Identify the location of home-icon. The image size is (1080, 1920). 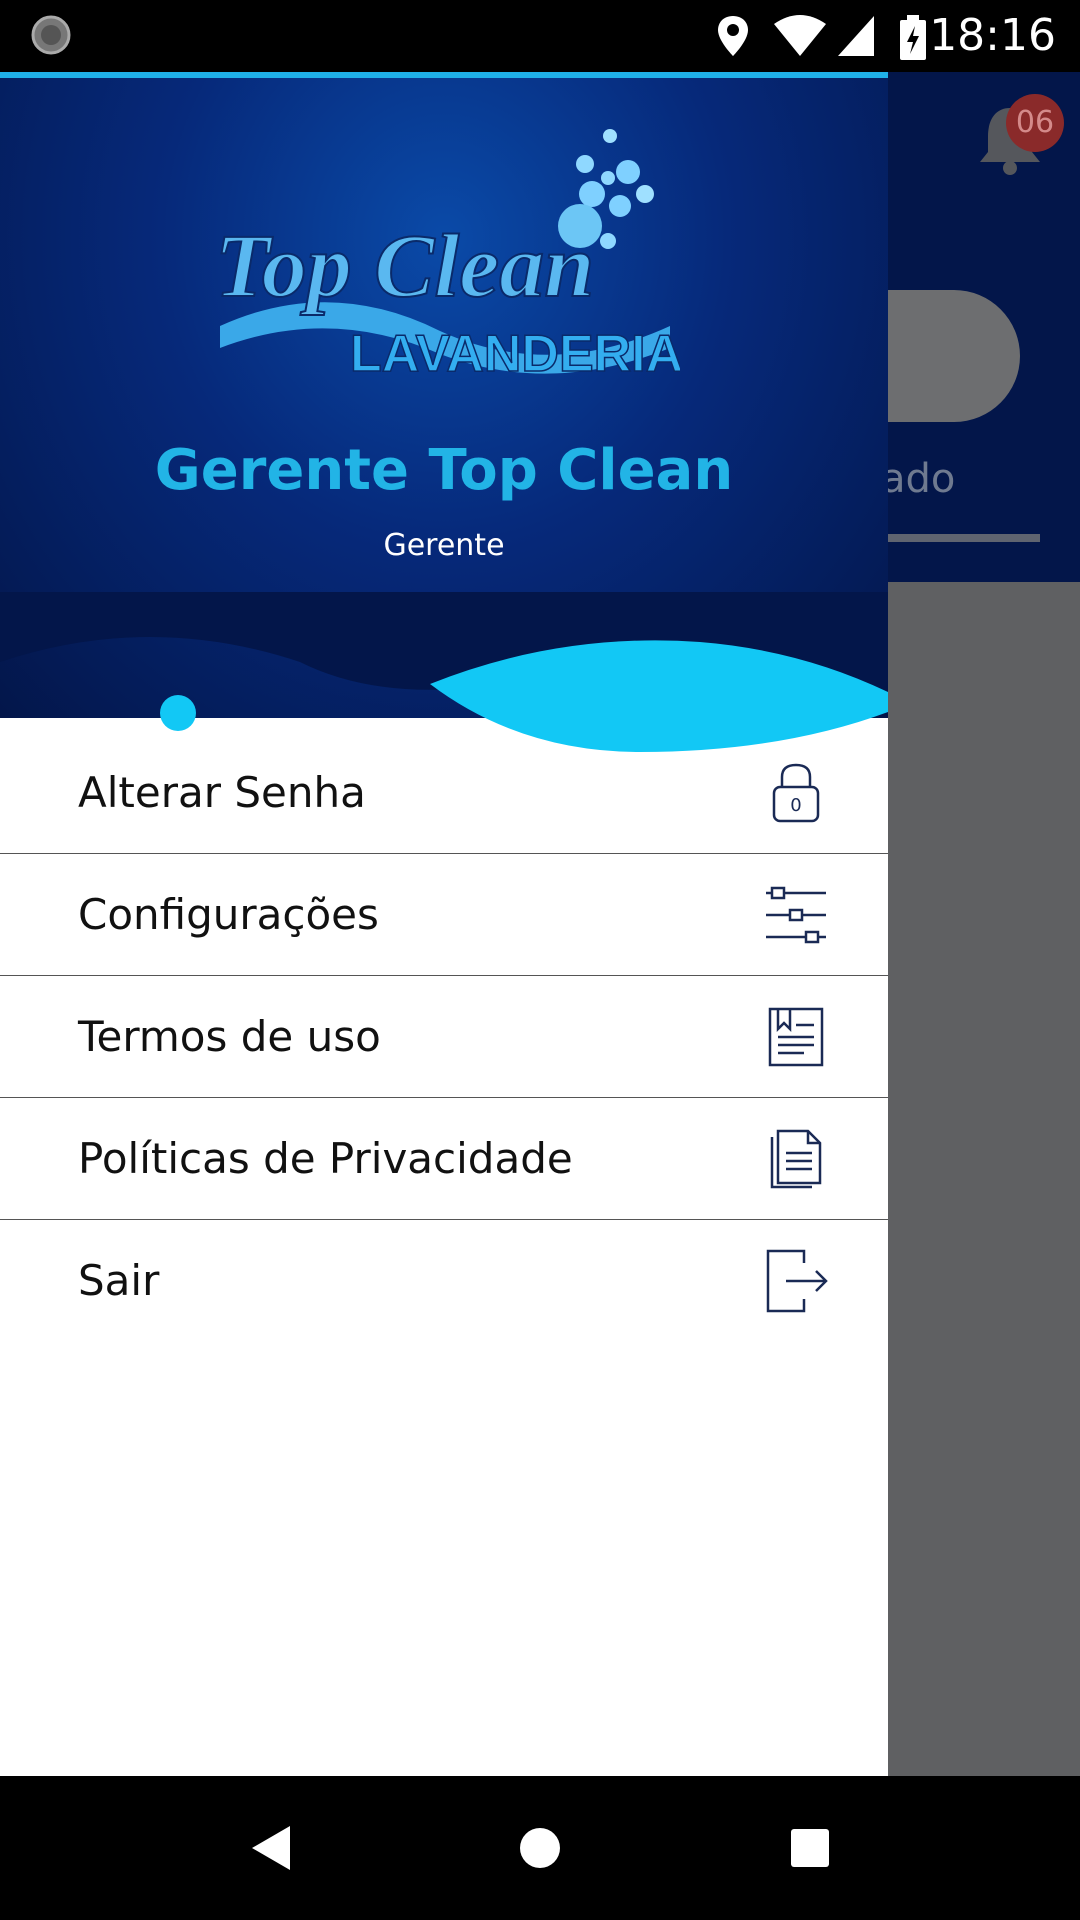
(540, 1848).